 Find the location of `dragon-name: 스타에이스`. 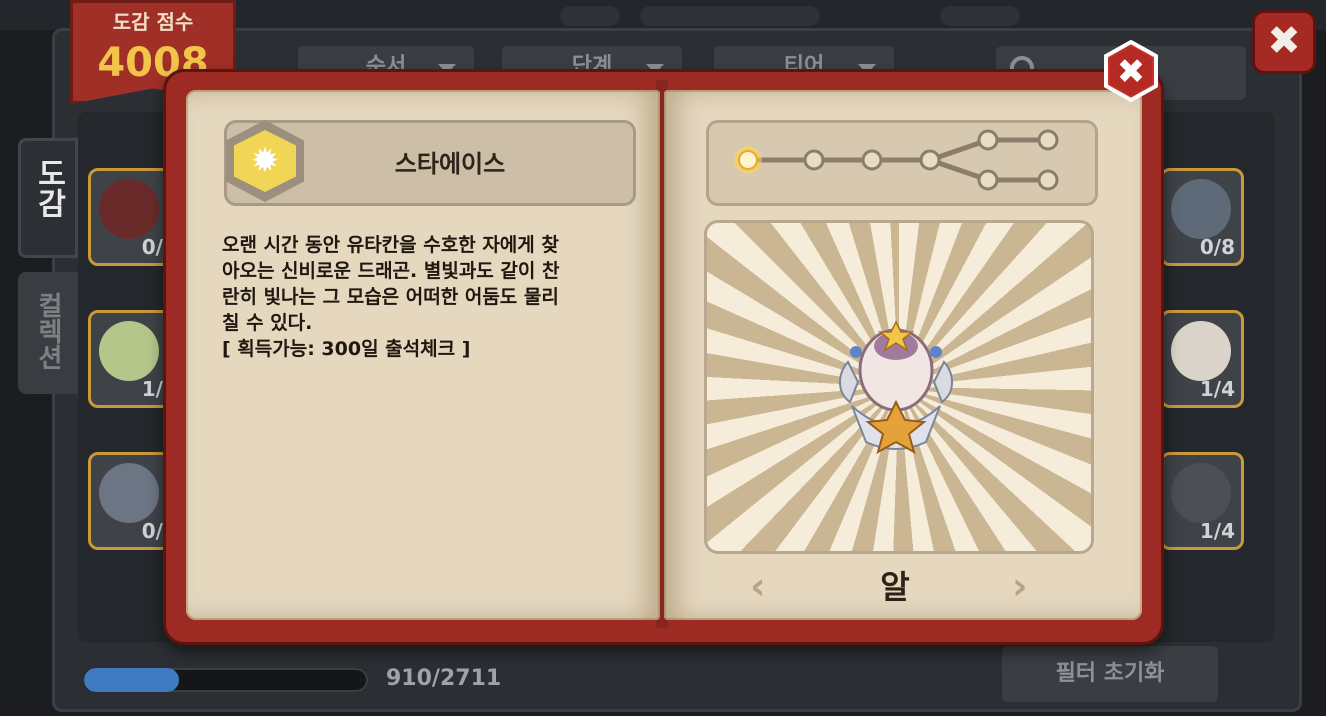

dragon-name: 스타에이스 is located at coordinates (450, 164).